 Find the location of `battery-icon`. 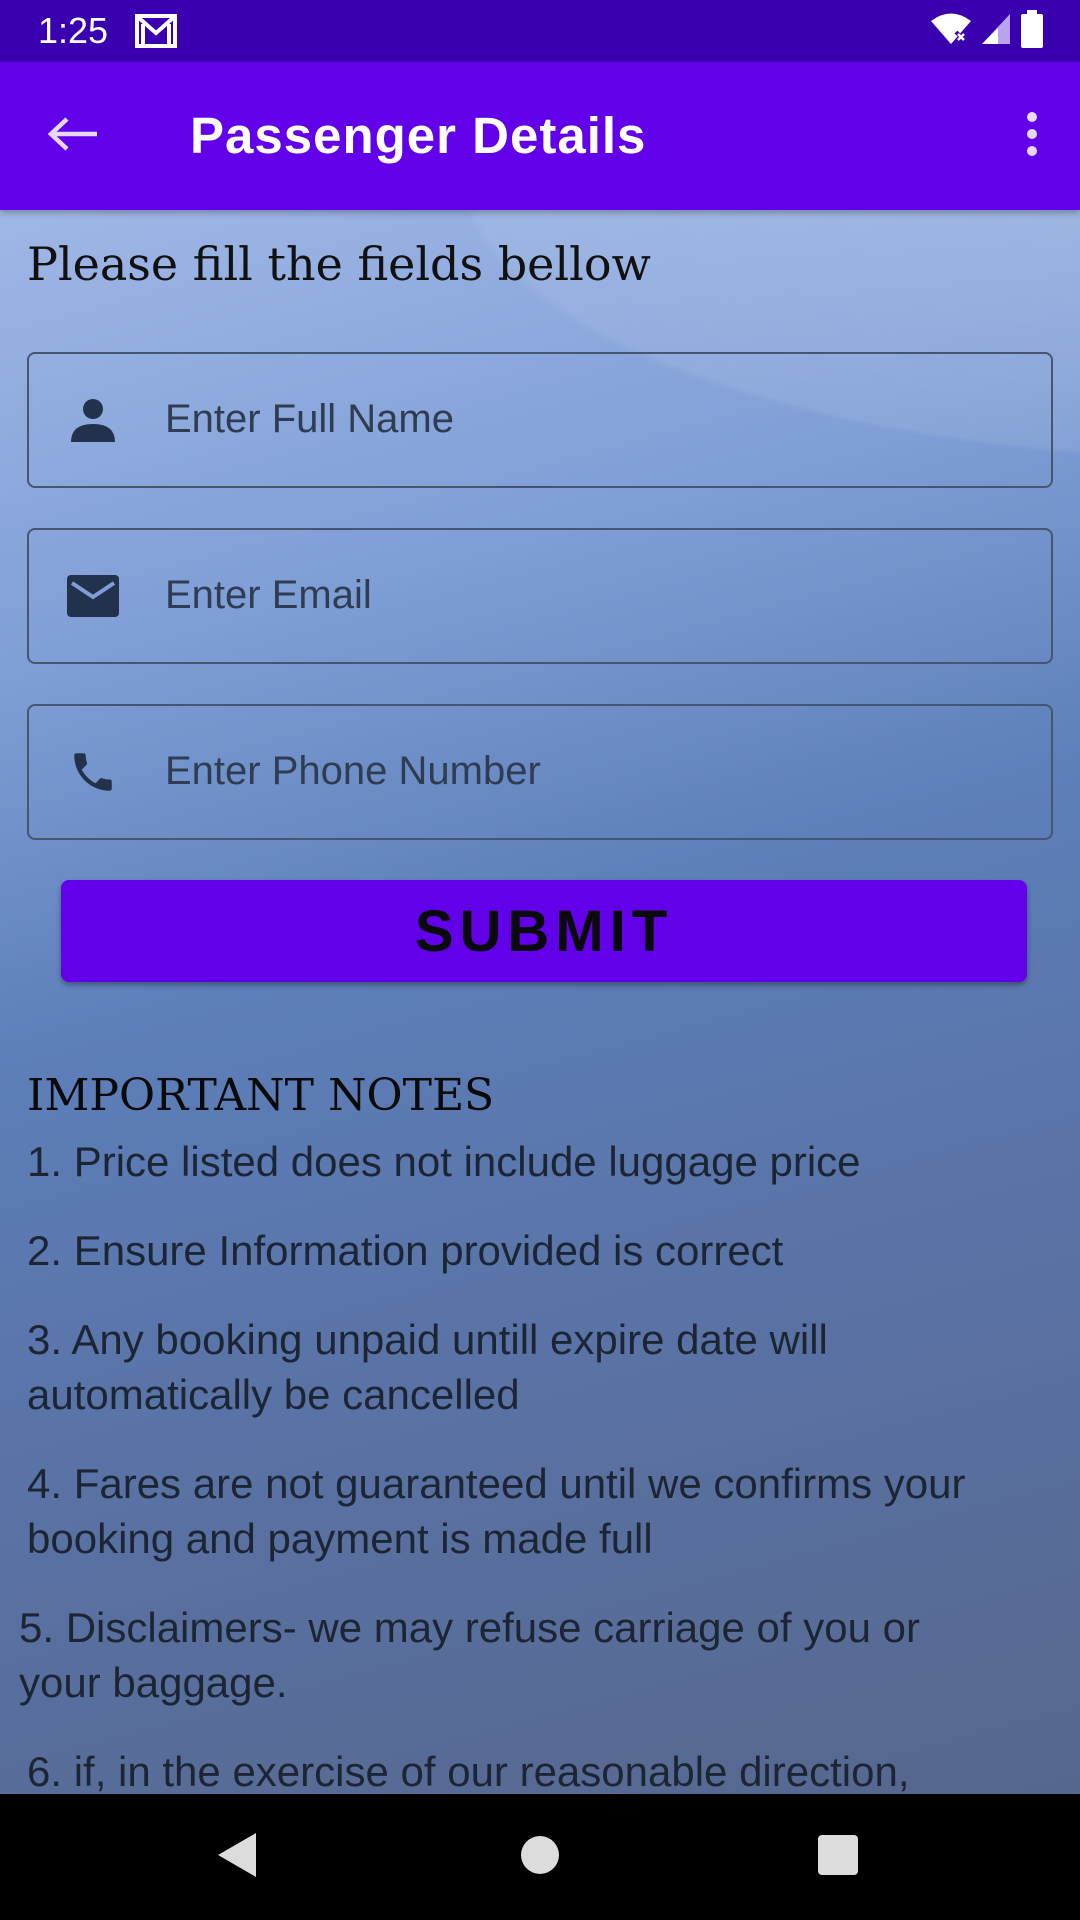

battery-icon is located at coordinates (1032, 31).